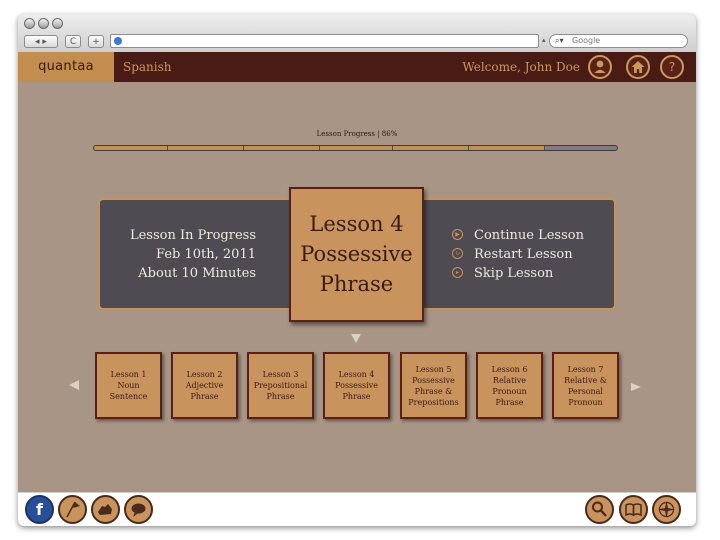 Image resolution: width=720 pixels, height=540 pixels. I want to click on selection-pointer-icon, so click(356, 338).